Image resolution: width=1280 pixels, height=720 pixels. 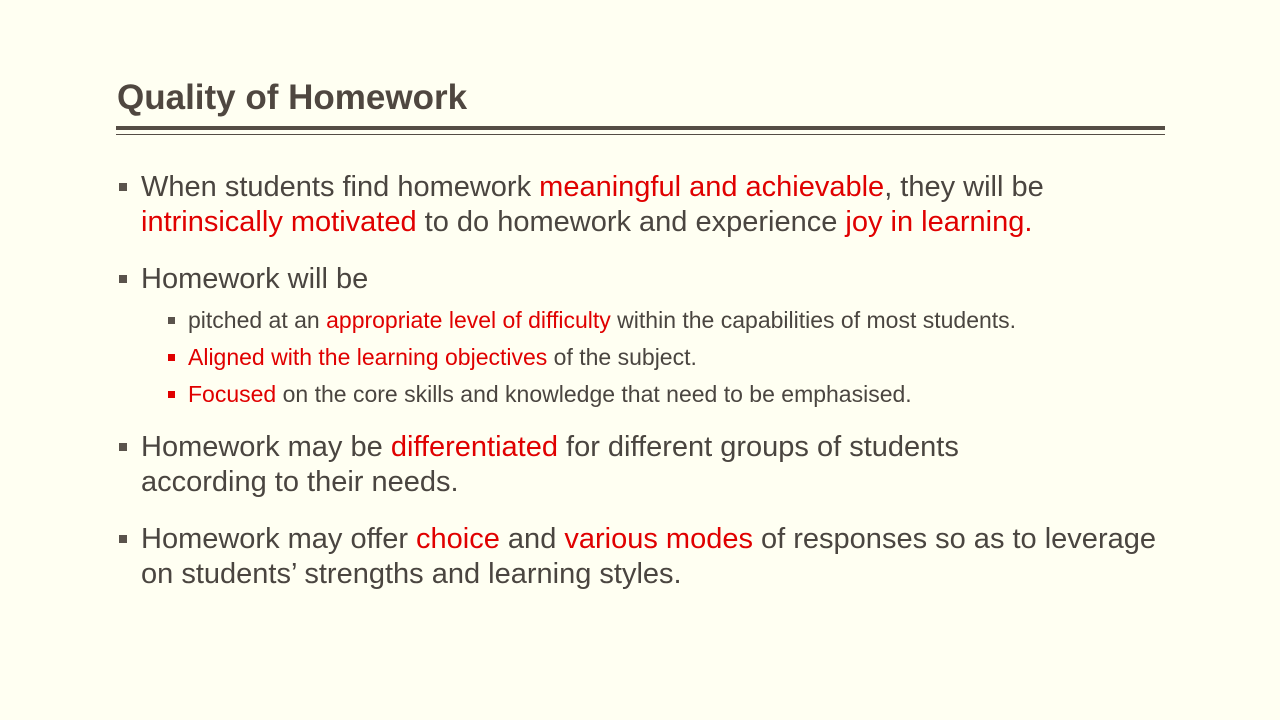 I want to click on text-segment: of the subject., so click(x=622, y=357).